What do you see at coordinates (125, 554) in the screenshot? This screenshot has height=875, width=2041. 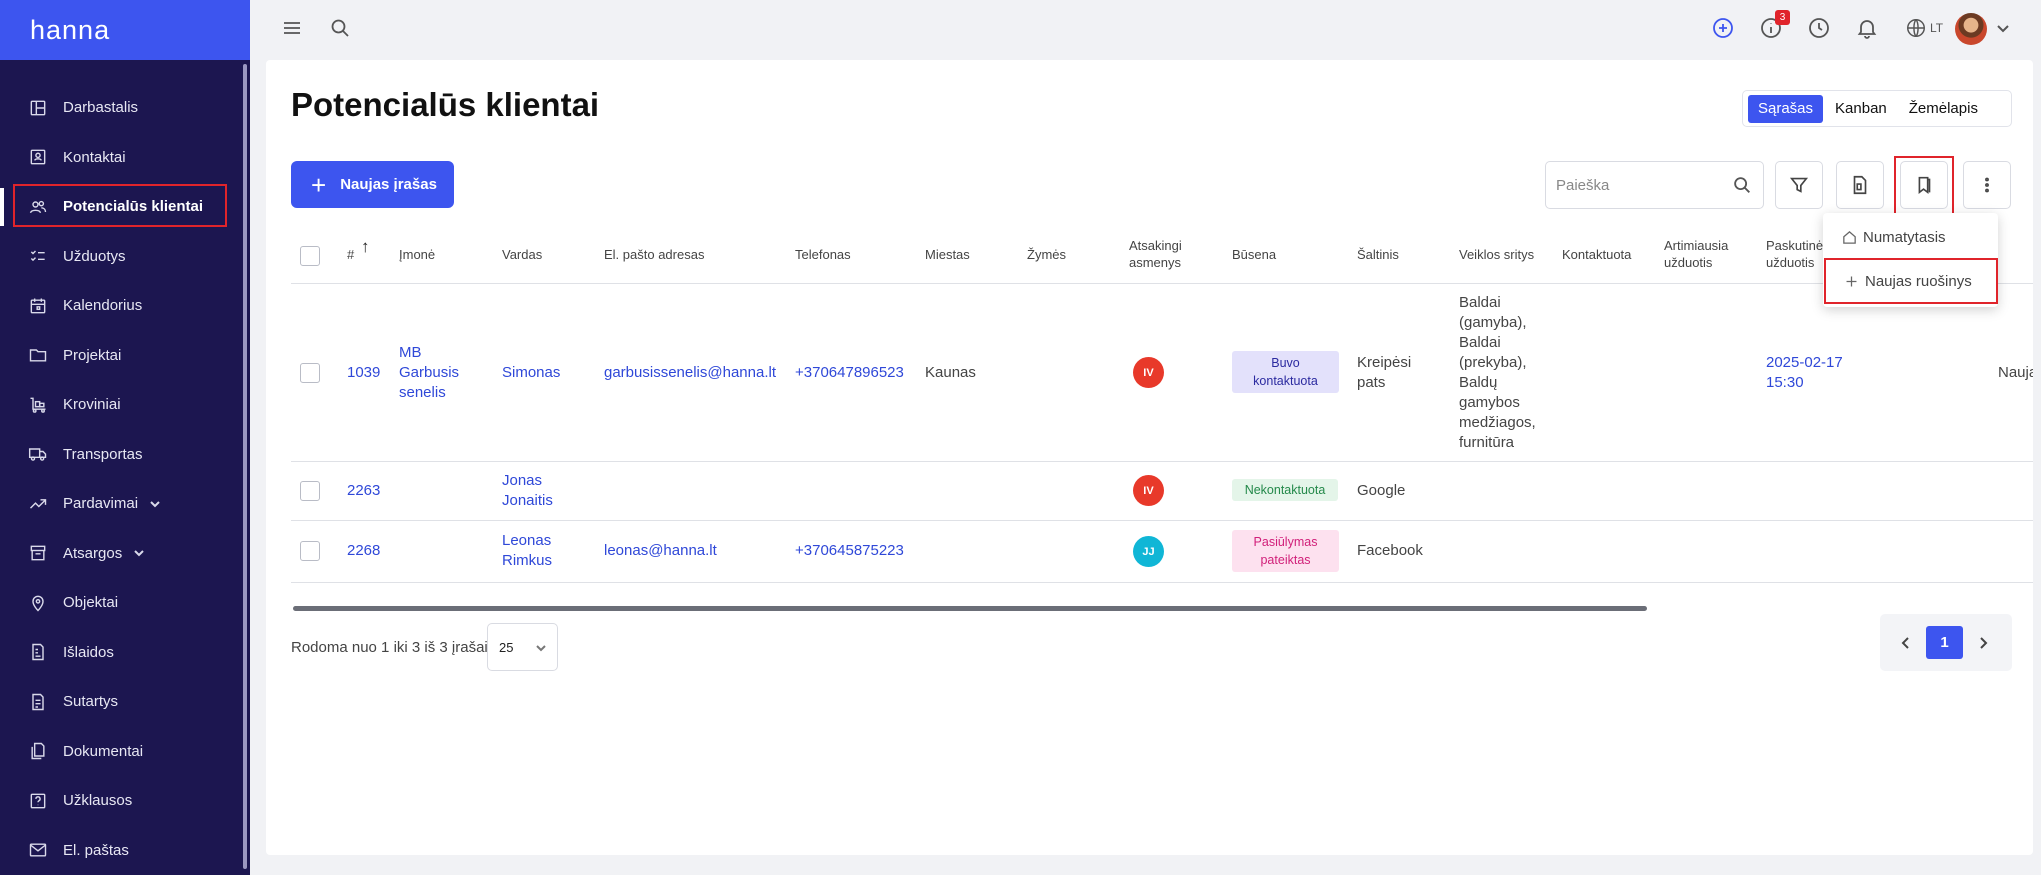 I see `sidebar-item-archive: Atsargos` at bounding box center [125, 554].